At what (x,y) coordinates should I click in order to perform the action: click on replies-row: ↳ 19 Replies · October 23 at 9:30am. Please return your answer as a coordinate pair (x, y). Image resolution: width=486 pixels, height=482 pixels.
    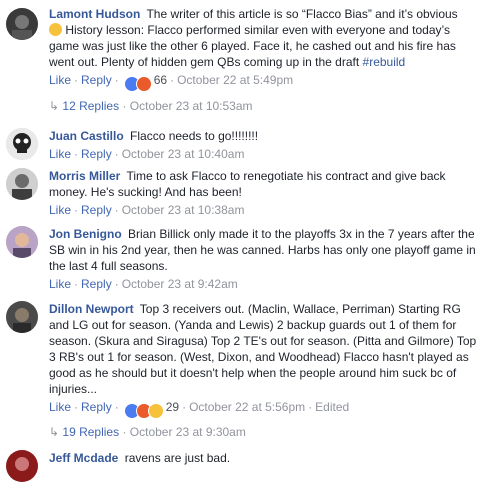
    Looking at the image, I should click on (147, 432).